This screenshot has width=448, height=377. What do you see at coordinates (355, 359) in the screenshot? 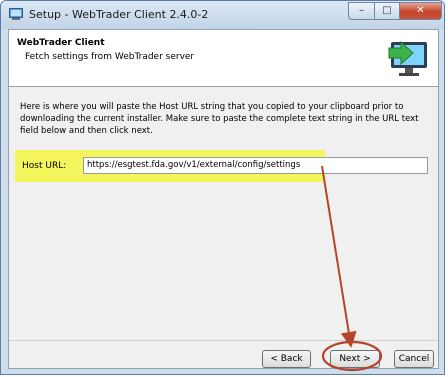
I see `next-button: Next >` at bounding box center [355, 359].